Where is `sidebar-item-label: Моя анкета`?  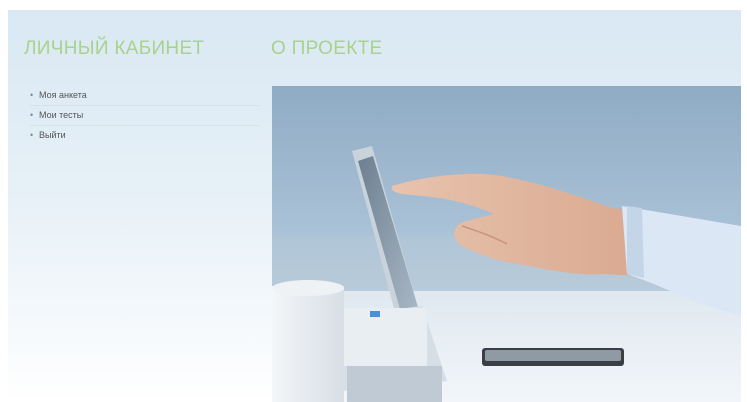
sidebar-item-label: Моя анкета is located at coordinates (63, 95).